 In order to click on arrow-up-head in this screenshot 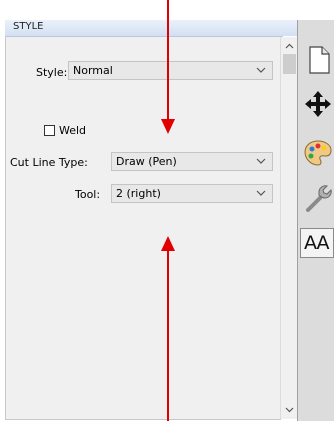, I will do `click(168, 243)`.